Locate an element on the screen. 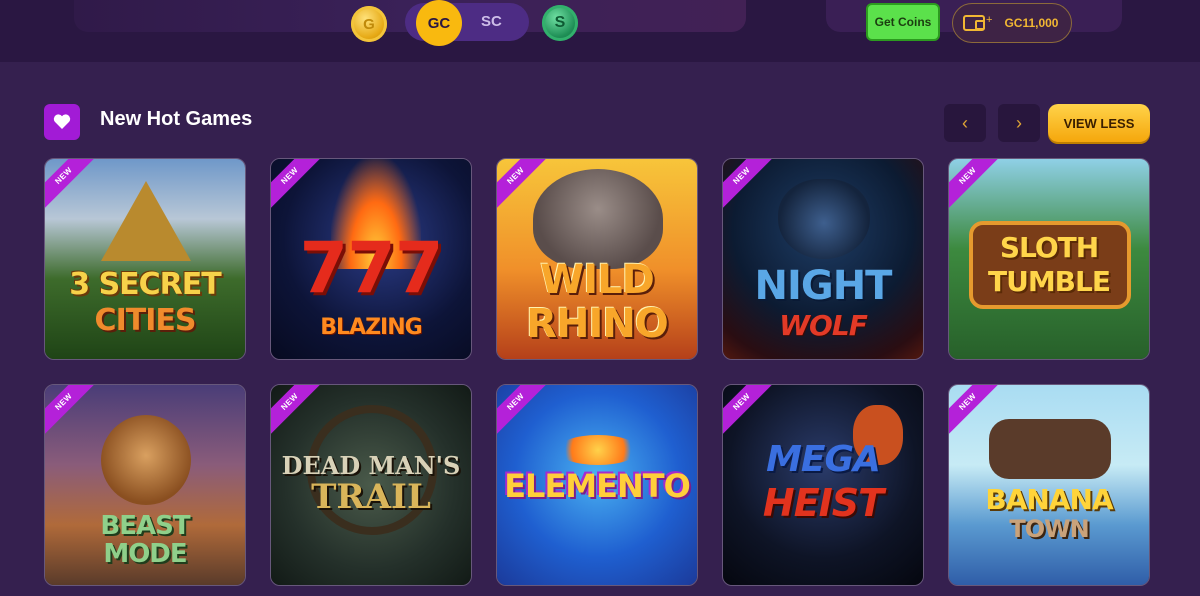 The width and height of the screenshot is (1200, 596). game-title-line2: TUMBLE is located at coordinates (1049, 281).